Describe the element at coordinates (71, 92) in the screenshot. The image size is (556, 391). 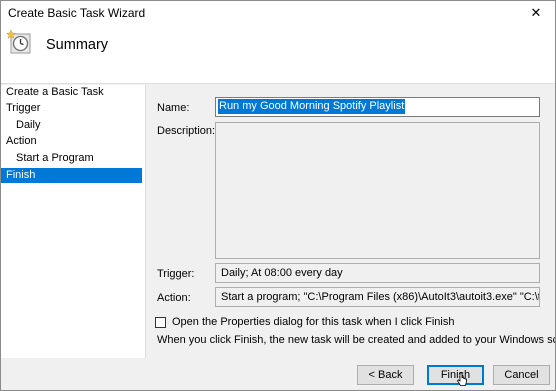
I see `sidebar-item-create-basic-task: Create a Basic Task` at that location.